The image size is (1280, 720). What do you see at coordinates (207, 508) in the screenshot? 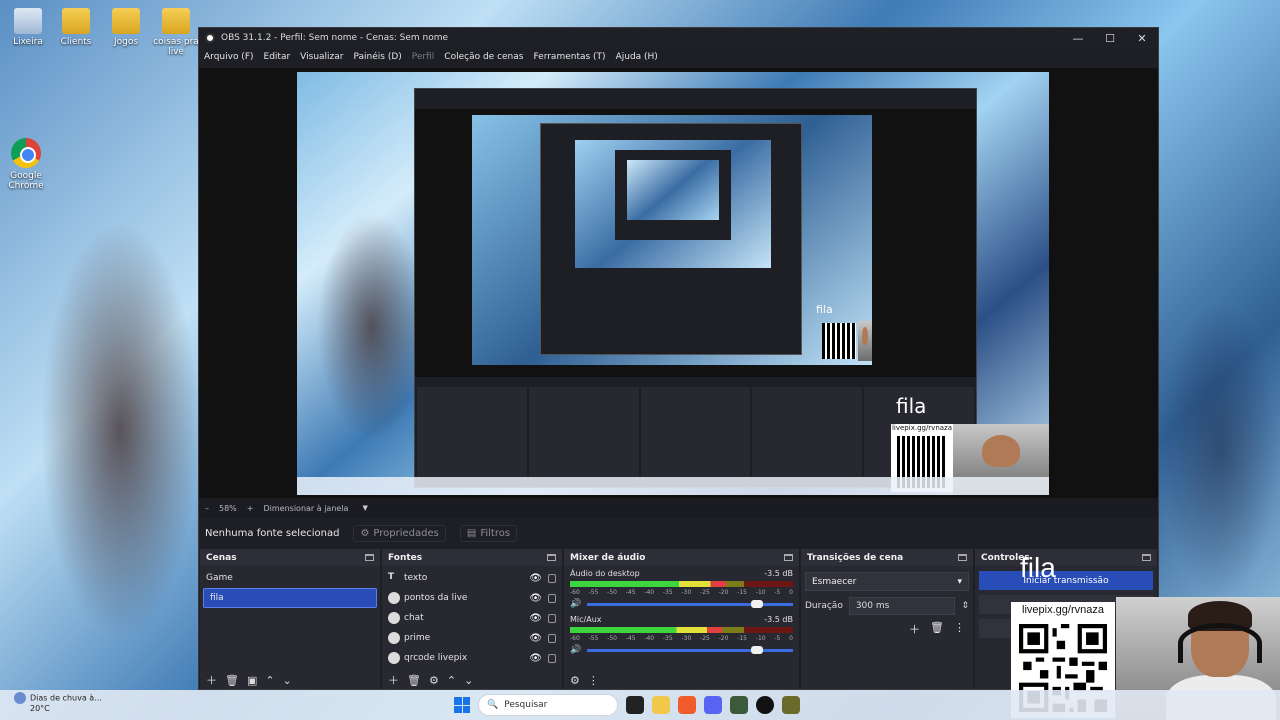
I see `zoom-out-button: –` at bounding box center [207, 508].